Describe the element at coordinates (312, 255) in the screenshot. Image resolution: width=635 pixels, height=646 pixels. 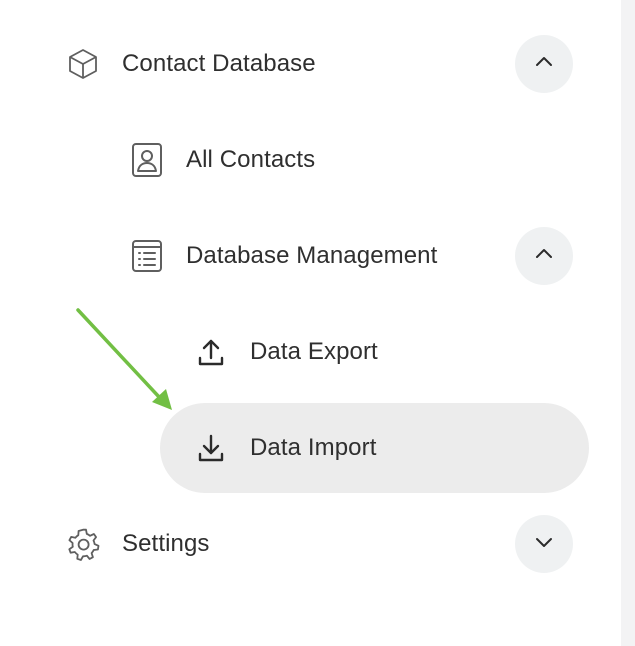
I see `nav-label-database-management: Database Management` at that location.